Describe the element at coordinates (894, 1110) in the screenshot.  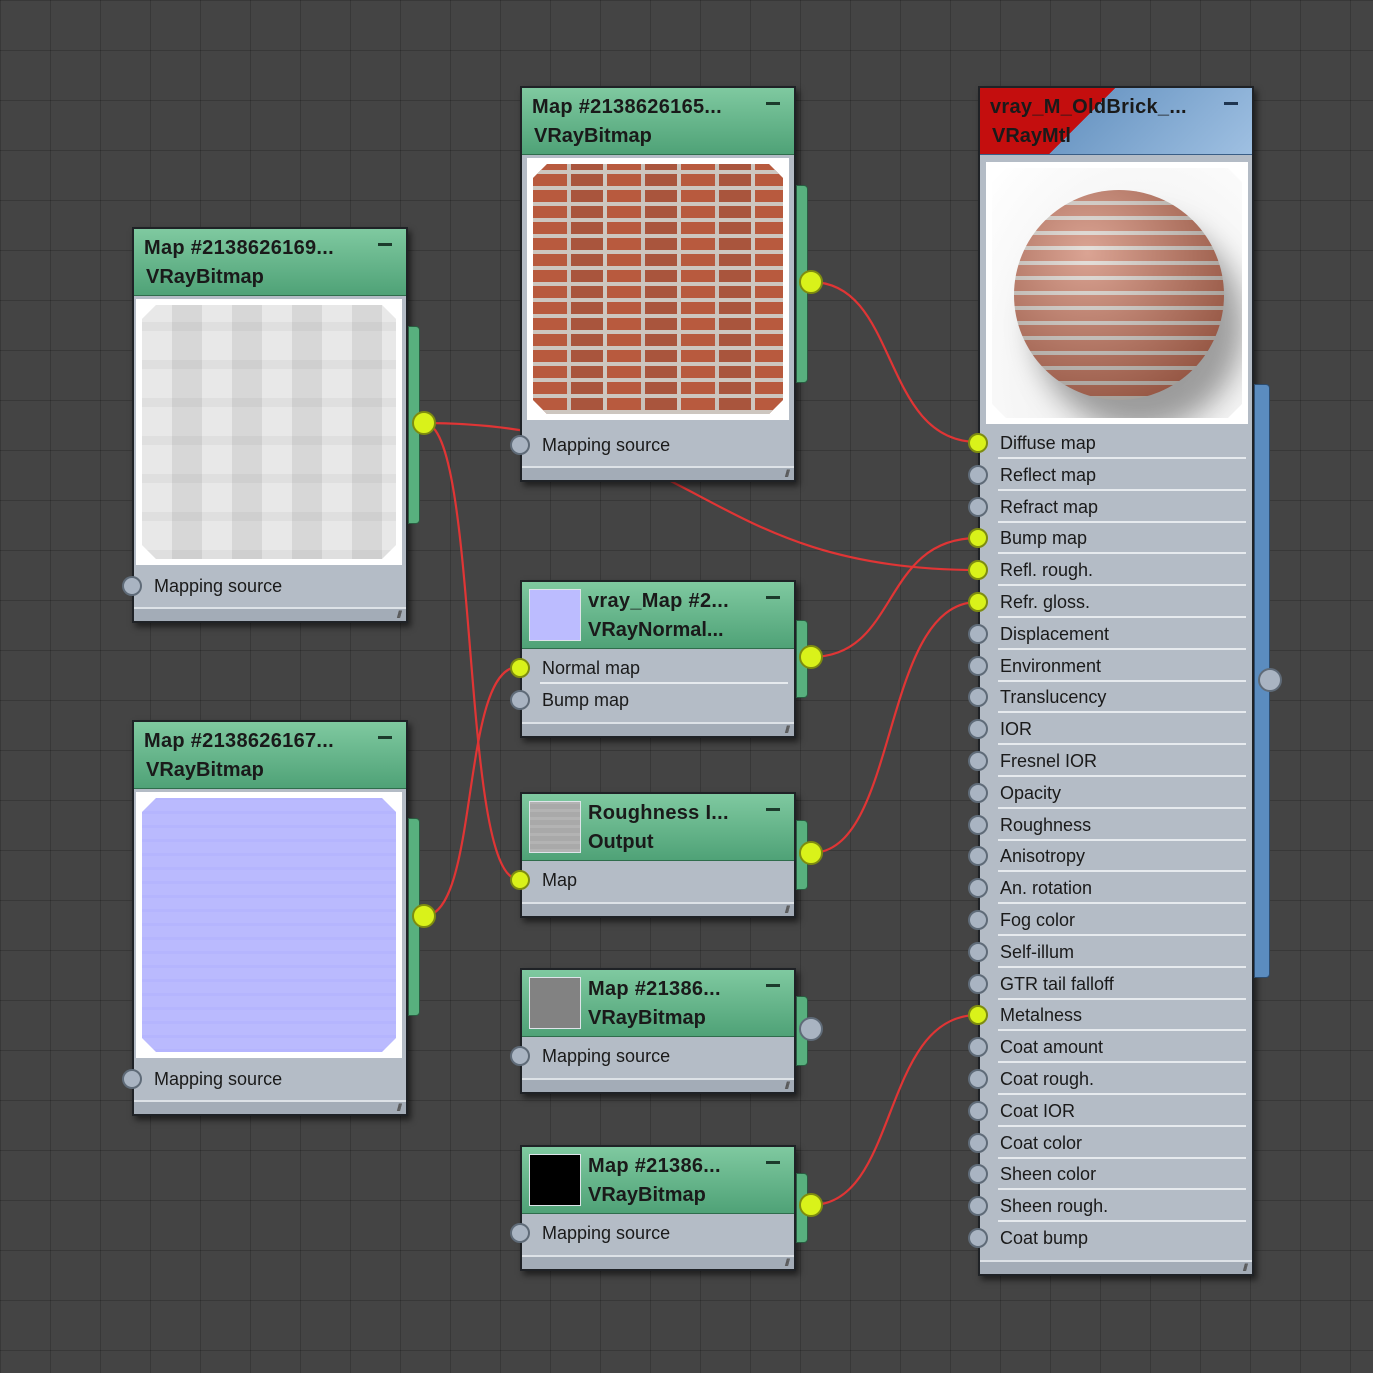
I see `wire-black-to-metalness` at that location.